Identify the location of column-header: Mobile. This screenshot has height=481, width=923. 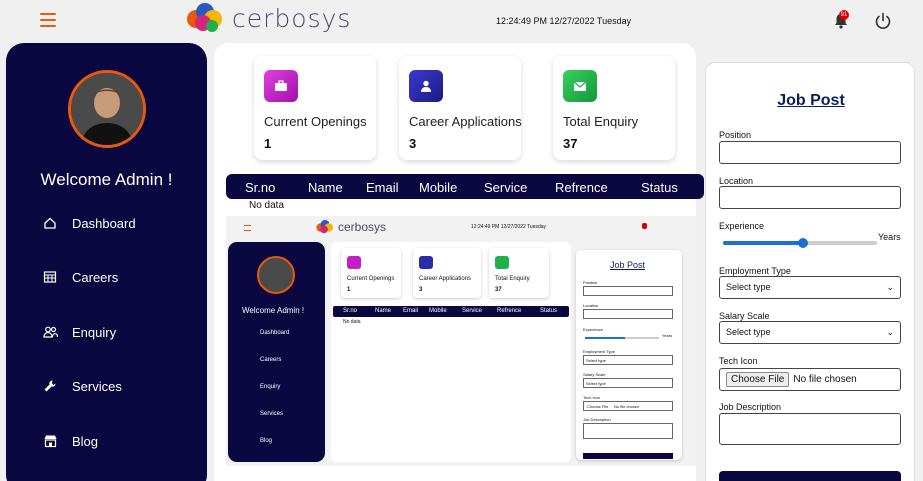
(438, 187).